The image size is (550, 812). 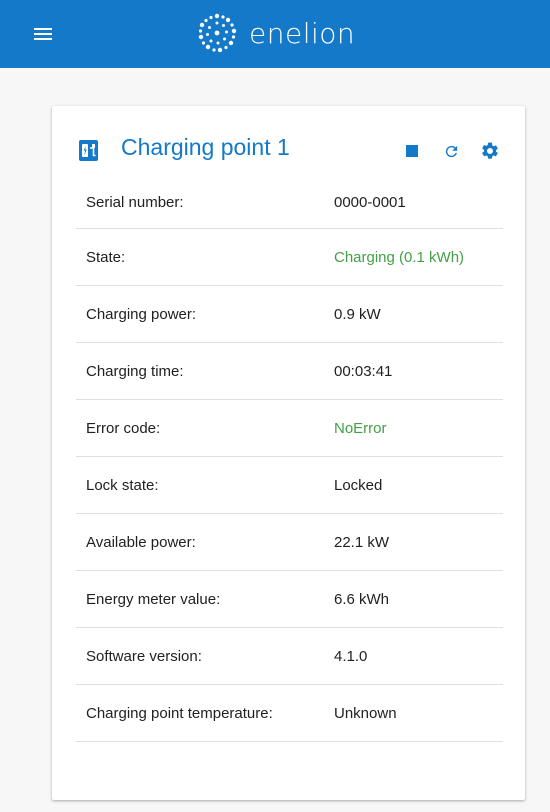 I want to click on card-header: Charging point 1, so click(x=288, y=148).